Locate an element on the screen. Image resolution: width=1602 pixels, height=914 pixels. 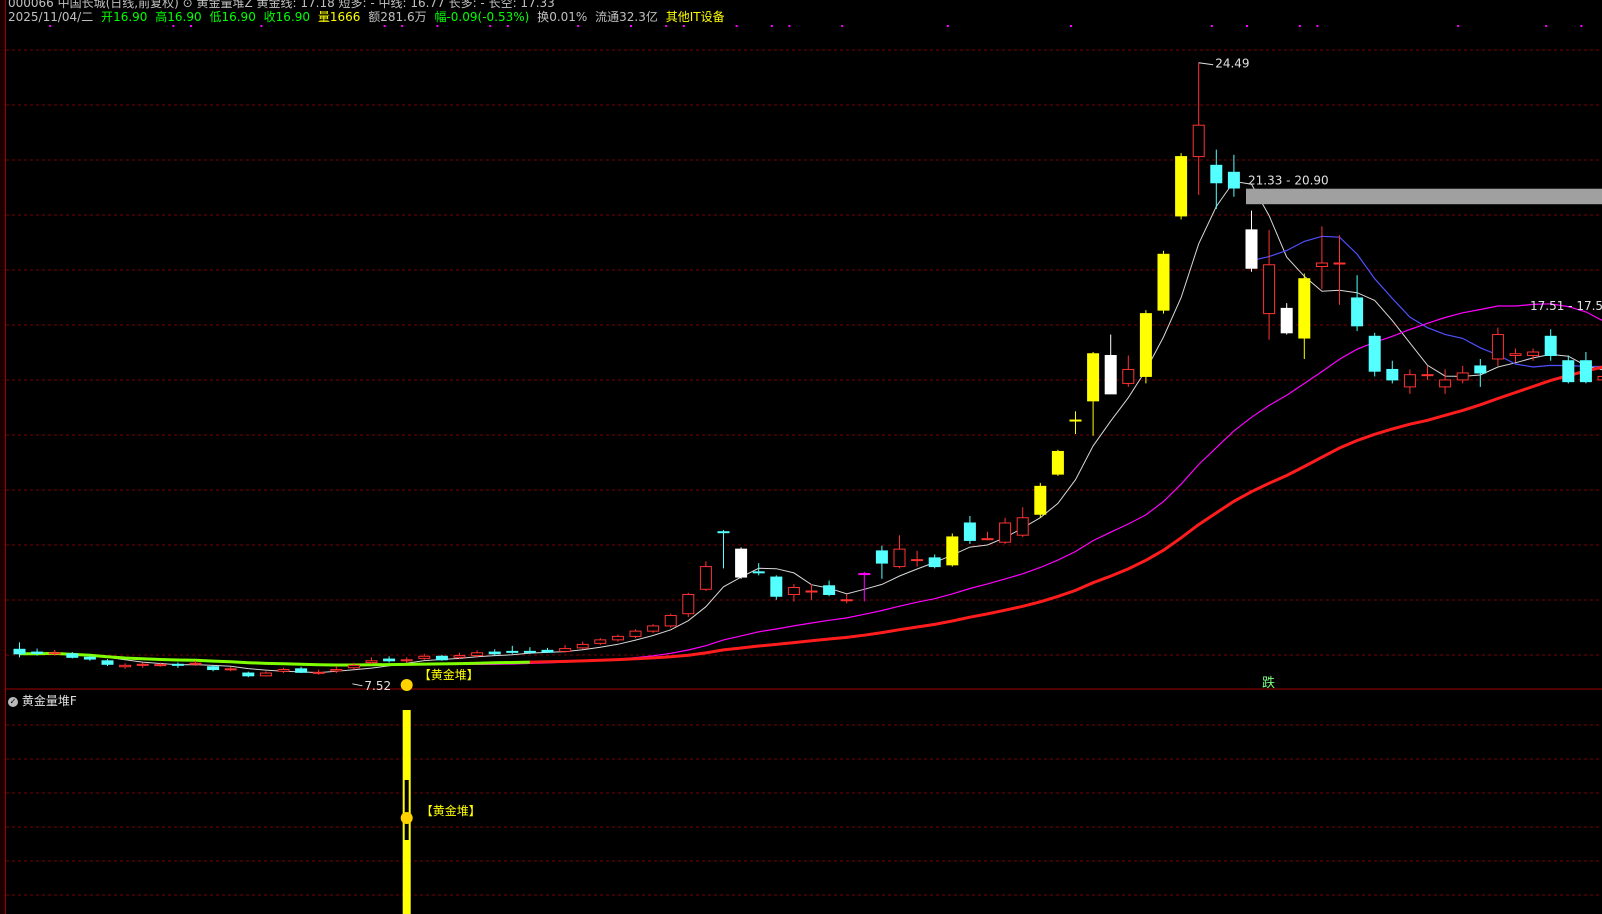
subchart-toggle-icon: ✓ is located at coordinates (13, 701).